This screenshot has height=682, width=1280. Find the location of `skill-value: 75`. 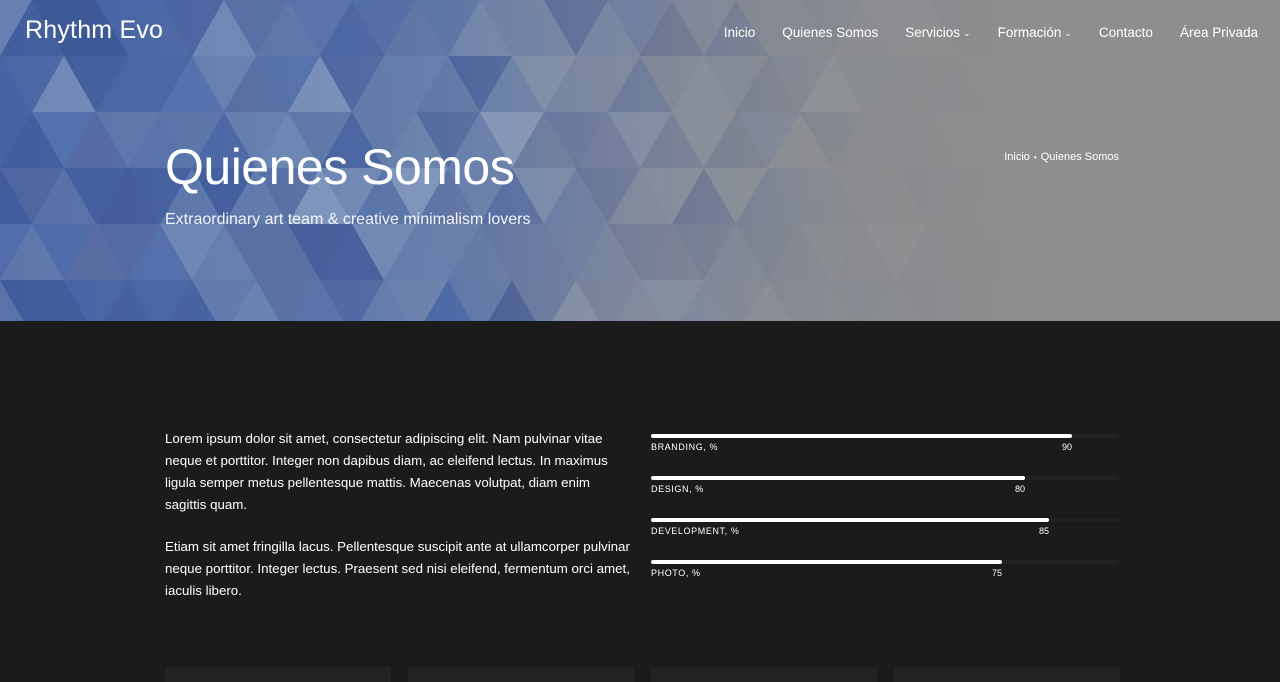

skill-value: 75 is located at coordinates (996, 573).